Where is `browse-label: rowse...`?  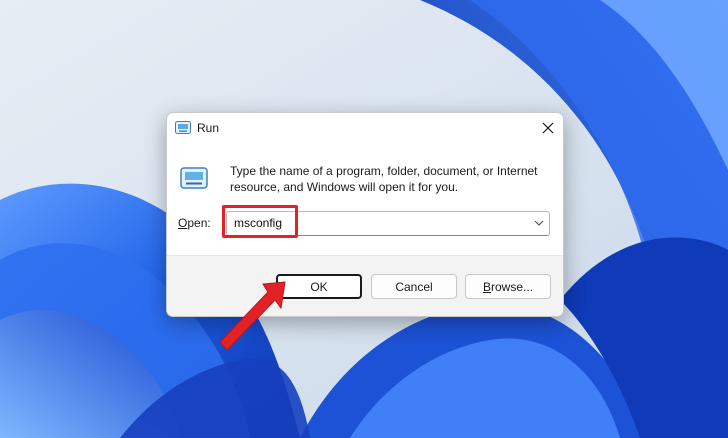
browse-label: rowse... is located at coordinates (512, 286).